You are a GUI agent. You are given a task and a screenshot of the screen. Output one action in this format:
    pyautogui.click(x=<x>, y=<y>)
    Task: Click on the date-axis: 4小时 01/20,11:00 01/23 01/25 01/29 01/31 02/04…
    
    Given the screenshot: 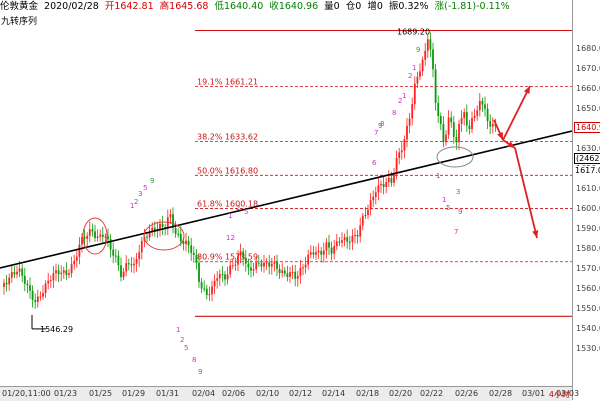 What is the action you would take?
    pyautogui.click(x=289, y=393)
    